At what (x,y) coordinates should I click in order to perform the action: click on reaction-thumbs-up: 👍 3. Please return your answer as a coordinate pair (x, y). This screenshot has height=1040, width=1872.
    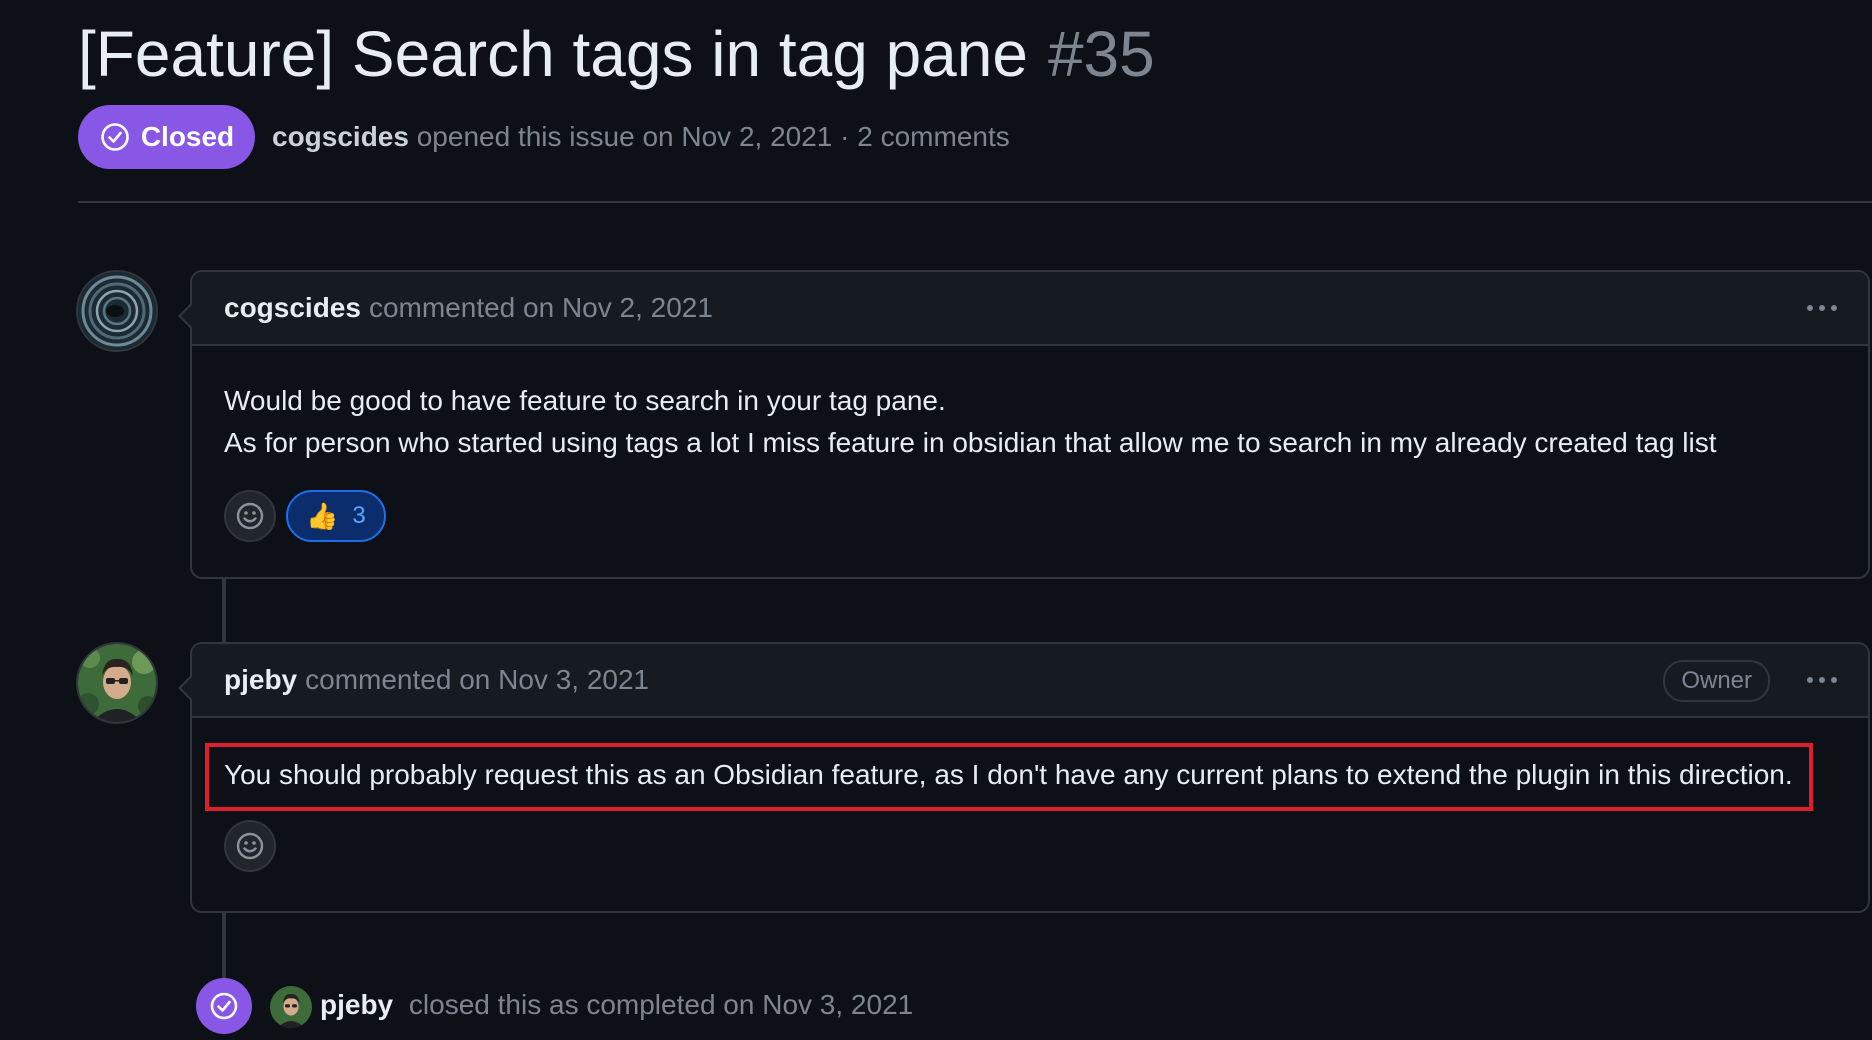
    Looking at the image, I should click on (336, 516).